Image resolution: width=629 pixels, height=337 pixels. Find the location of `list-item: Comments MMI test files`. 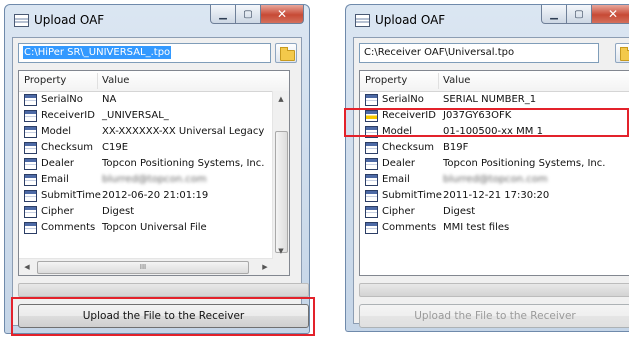

list-item: Comments MMI test files is located at coordinates (494, 228).